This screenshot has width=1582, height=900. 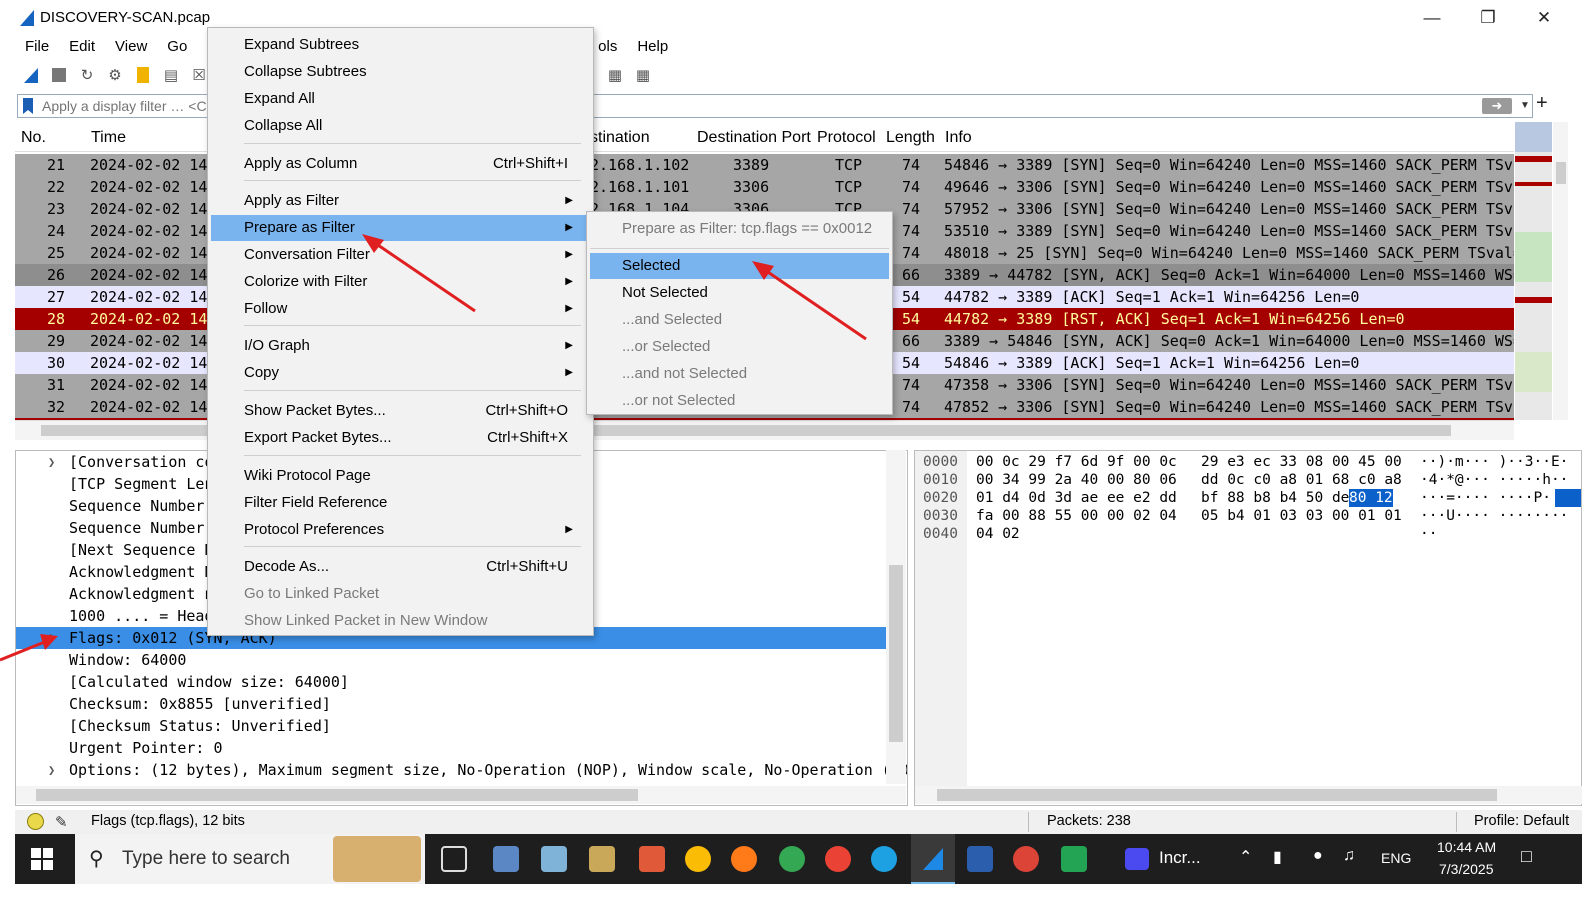 I want to click on submenu-or-not-selected: ...or not Selected, so click(x=739, y=401).